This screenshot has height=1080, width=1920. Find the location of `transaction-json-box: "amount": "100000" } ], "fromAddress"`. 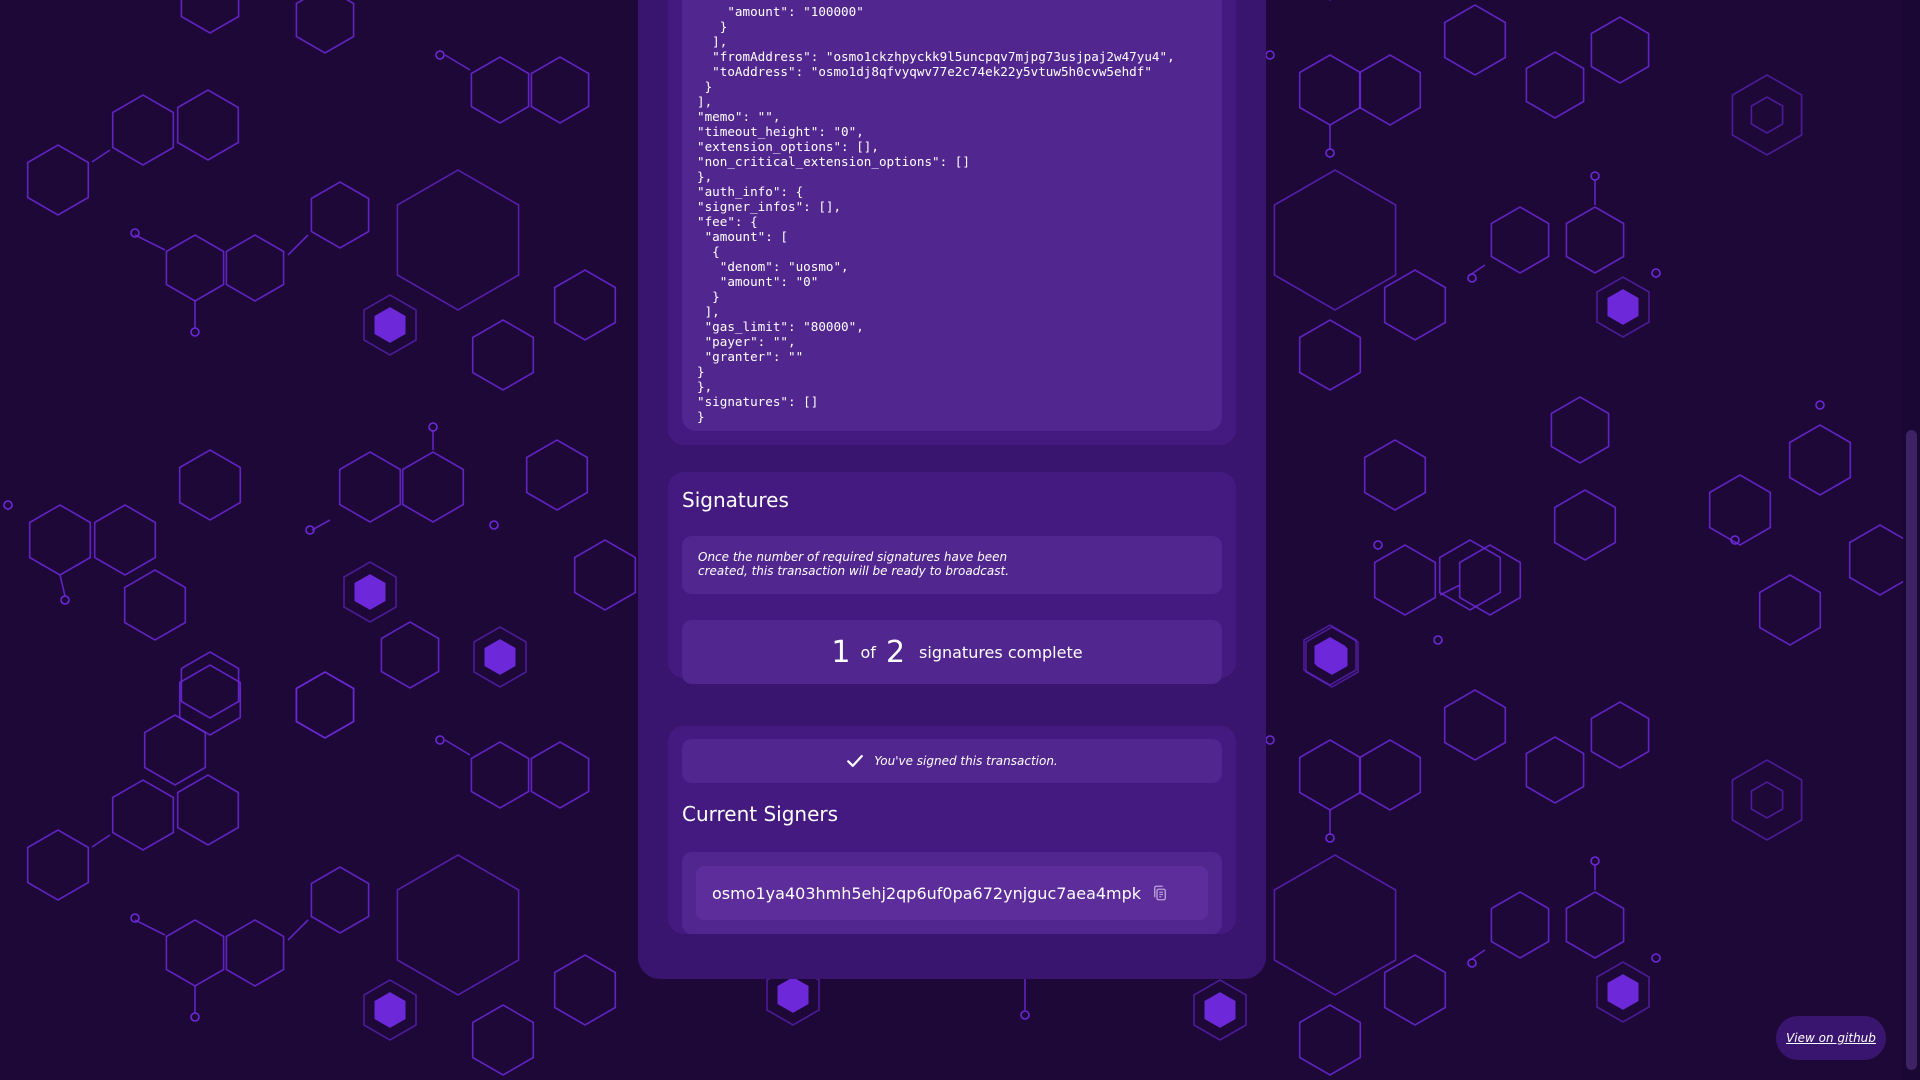

transaction-json-box: "amount": "100000" } ], "fromAddress" is located at coordinates (952, 215).